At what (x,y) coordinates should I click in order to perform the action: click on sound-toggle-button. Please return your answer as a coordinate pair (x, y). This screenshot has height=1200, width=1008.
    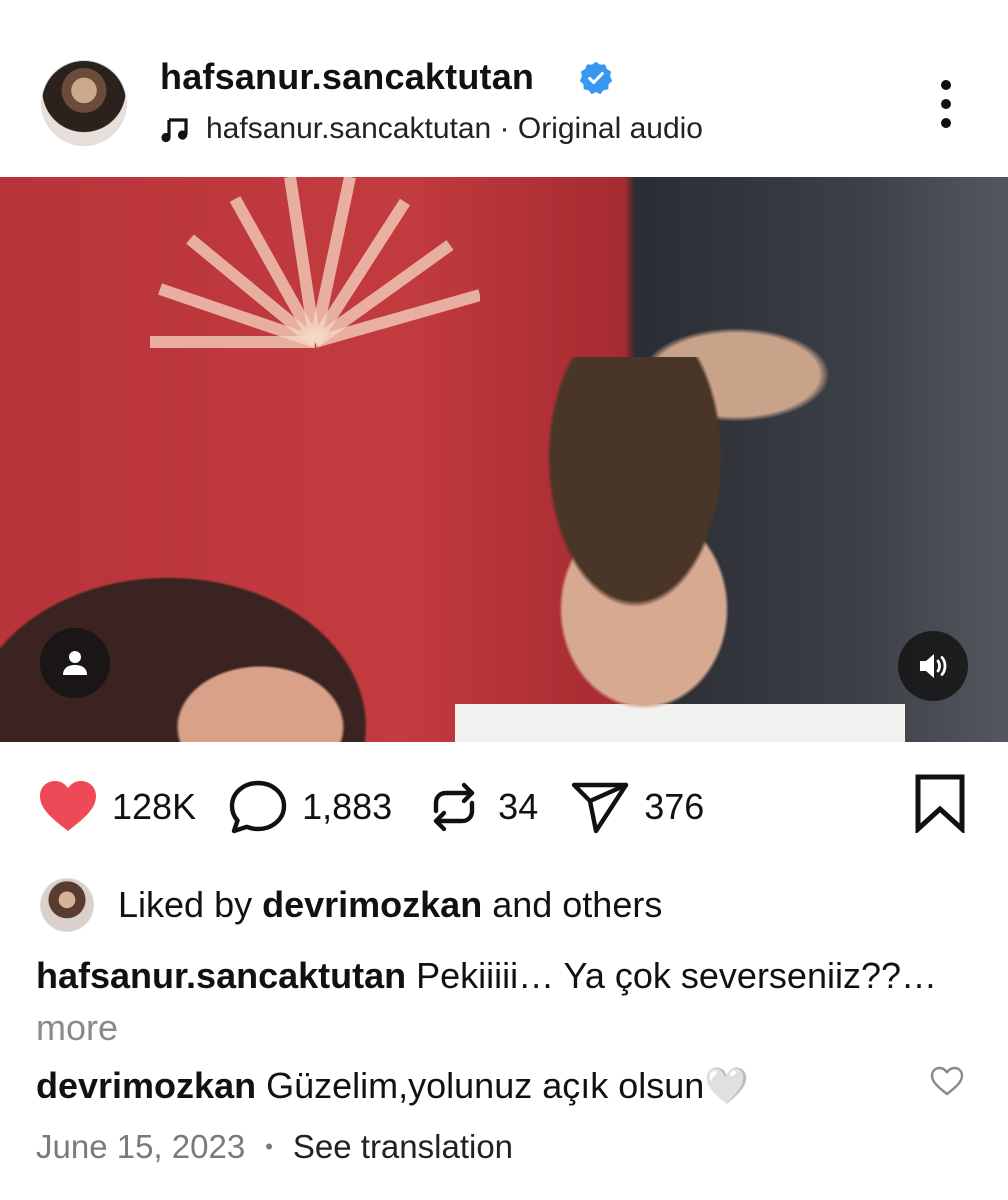
    Looking at the image, I should click on (933, 666).